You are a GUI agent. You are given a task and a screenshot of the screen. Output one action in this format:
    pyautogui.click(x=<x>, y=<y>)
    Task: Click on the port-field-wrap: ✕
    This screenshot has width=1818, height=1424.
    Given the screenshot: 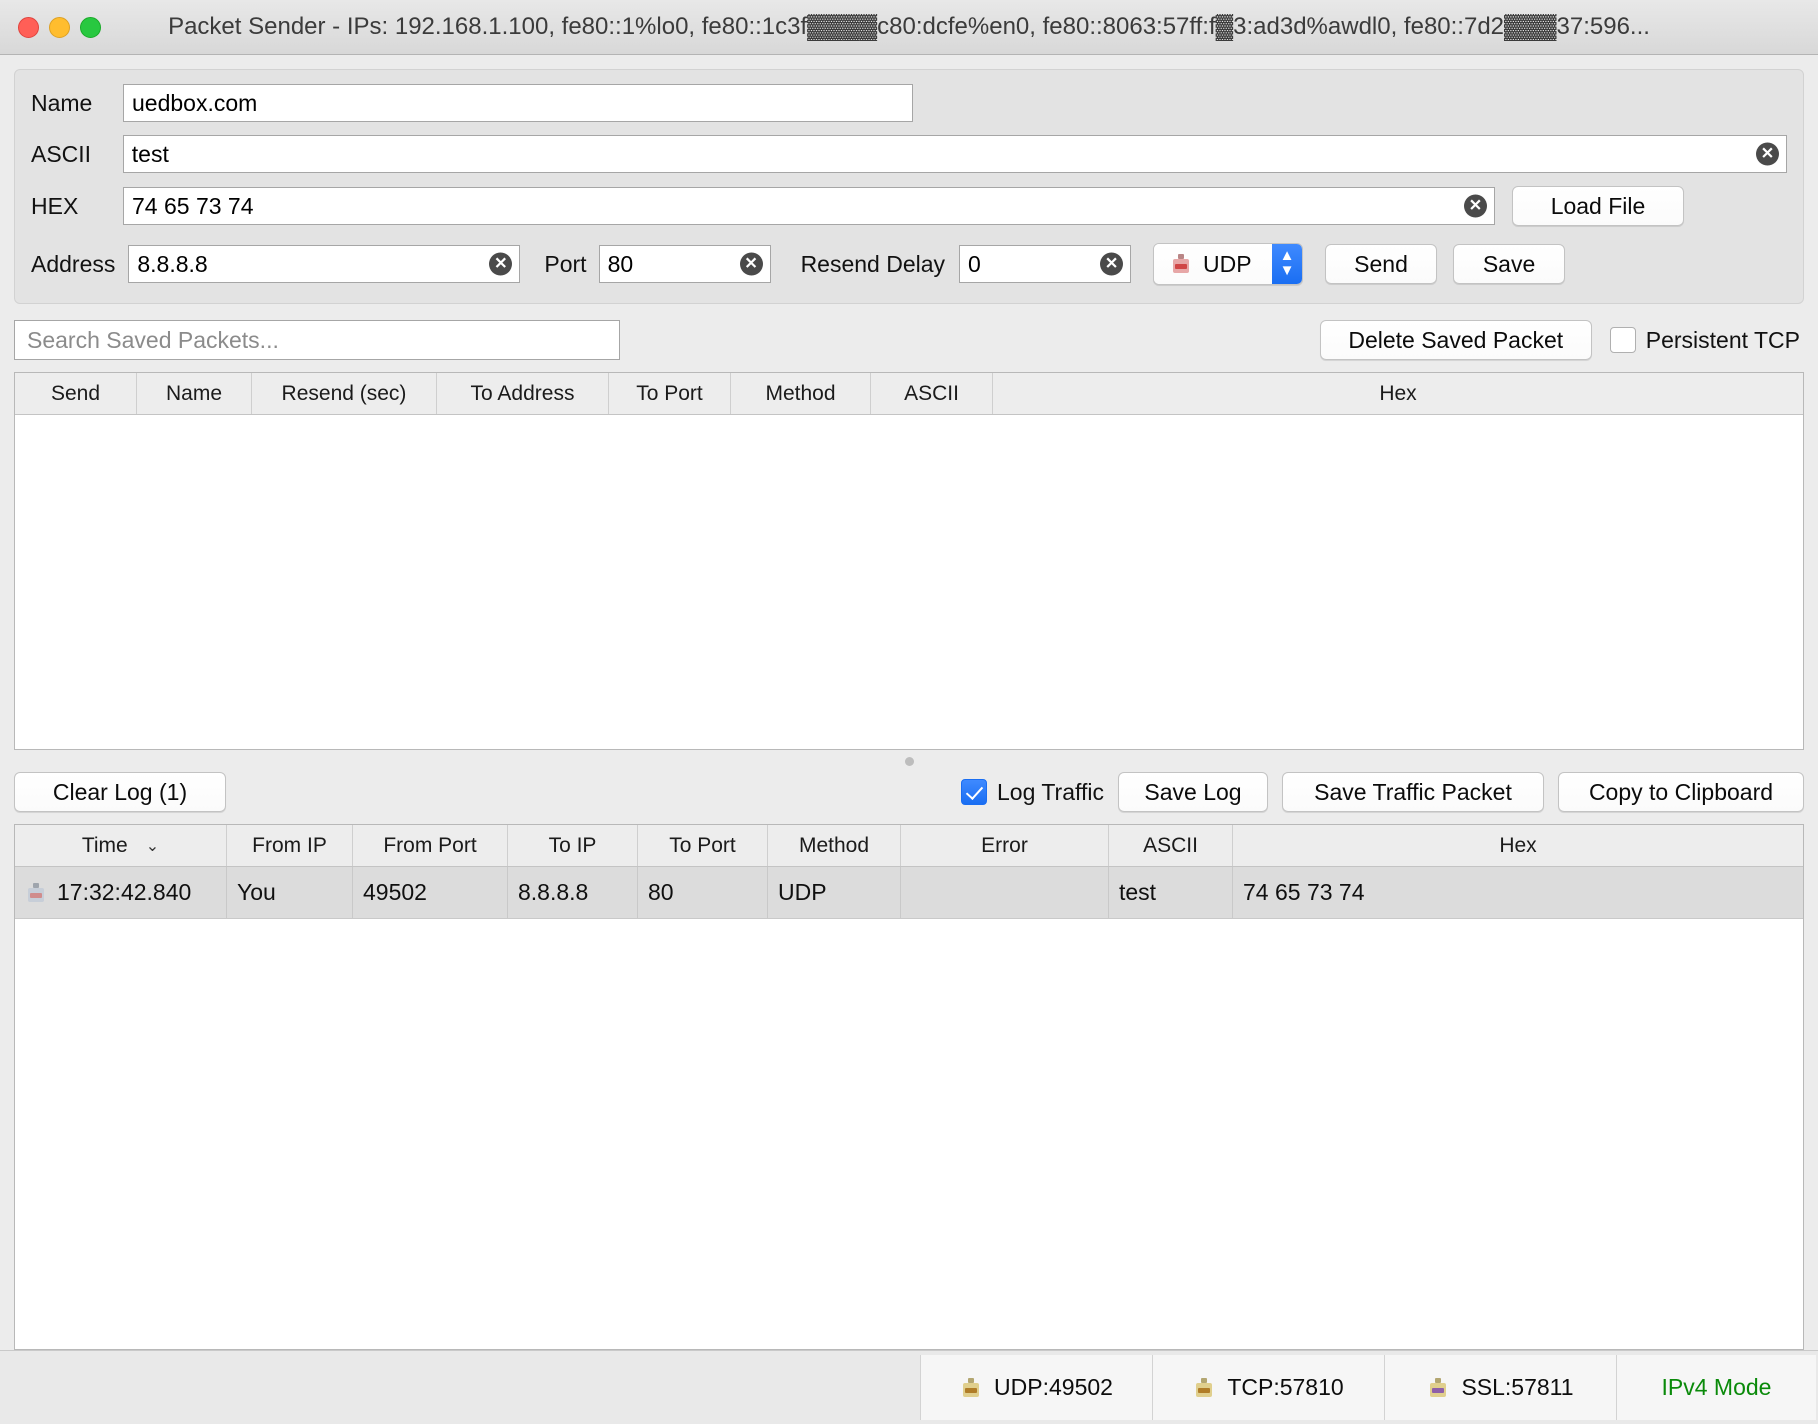 What is the action you would take?
    pyautogui.click(x=684, y=264)
    